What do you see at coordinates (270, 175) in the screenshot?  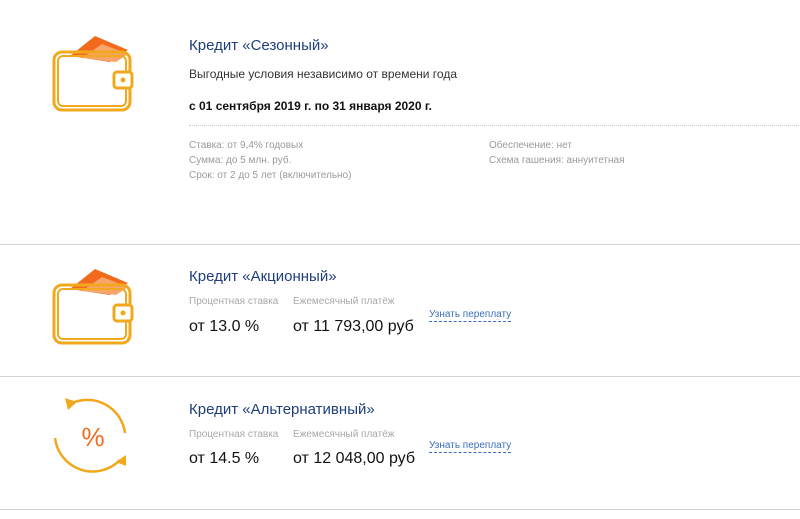 I see `detail-term: Срок: от 2 до 5 лет (включительно)` at bounding box center [270, 175].